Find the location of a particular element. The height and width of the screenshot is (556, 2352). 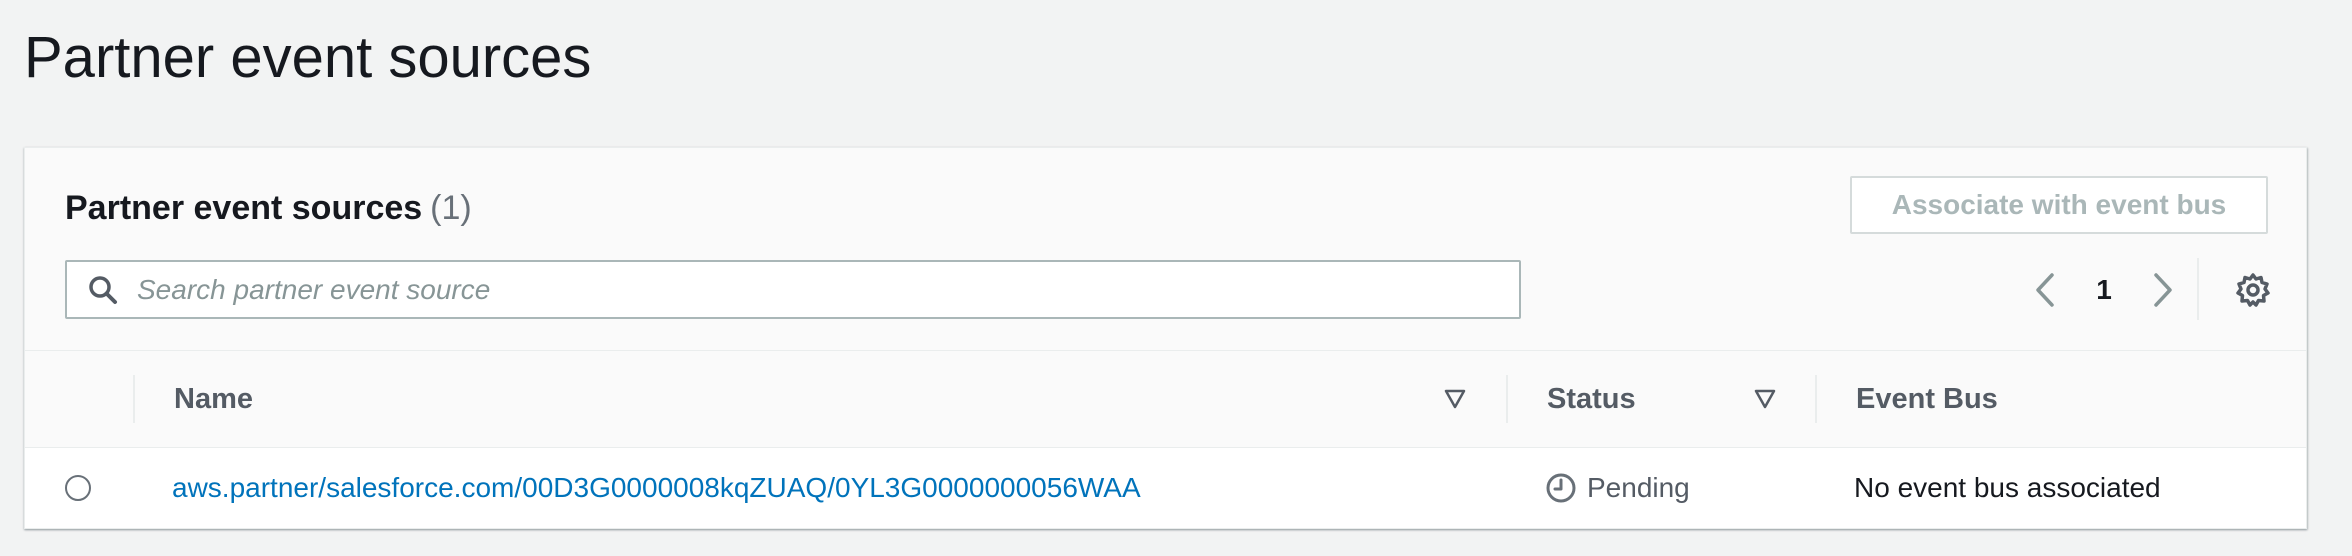

row-select-radio is located at coordinates (78, 488).